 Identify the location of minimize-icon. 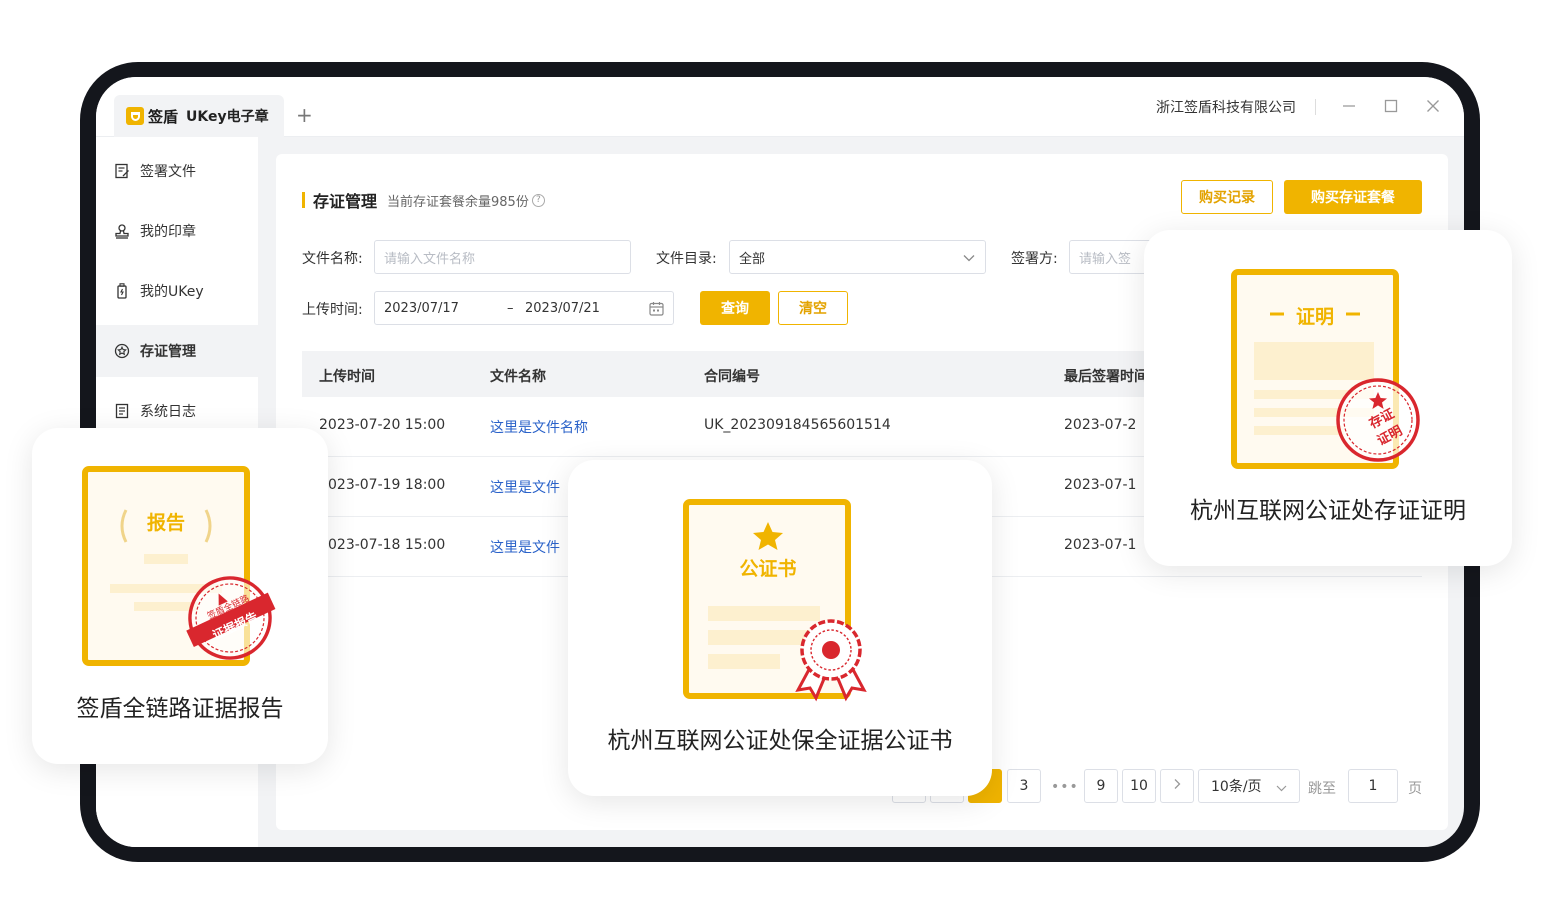
(1349, 106).